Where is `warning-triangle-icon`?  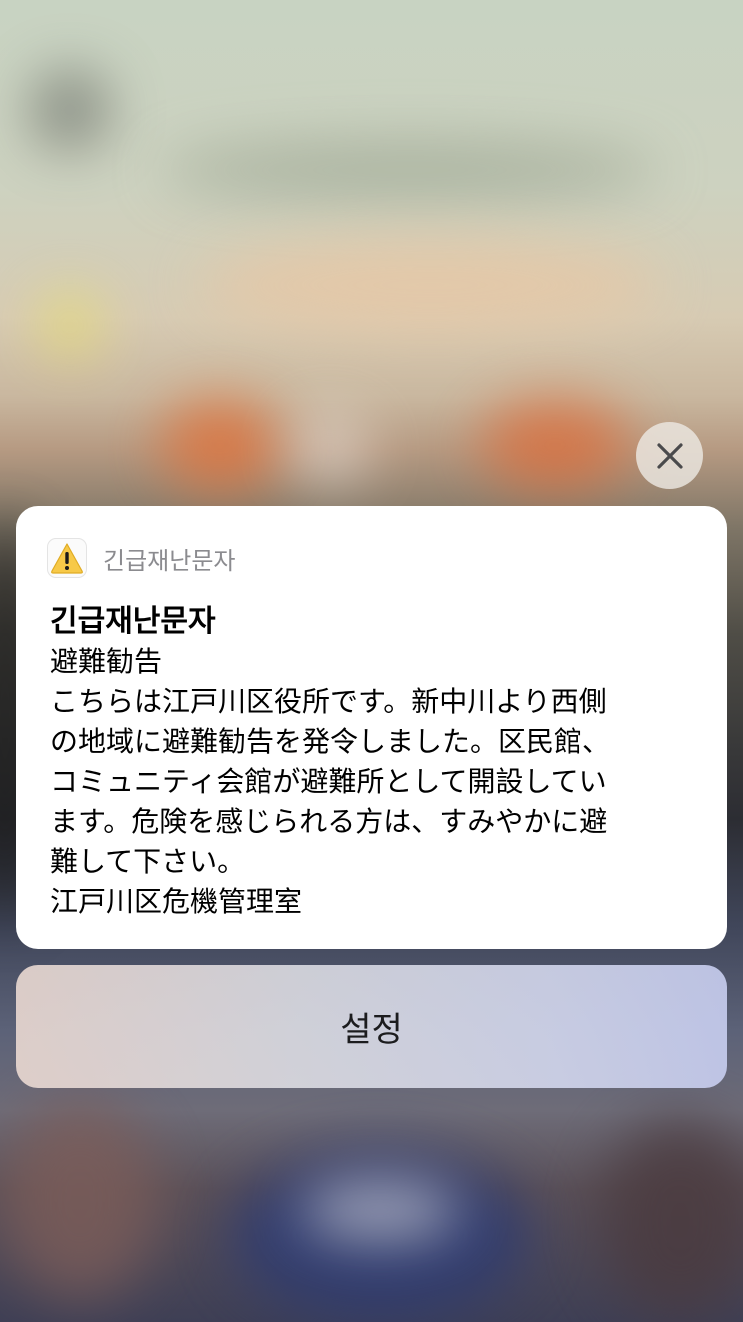 warning-triangle-icon is located at coordinates (67, 558).